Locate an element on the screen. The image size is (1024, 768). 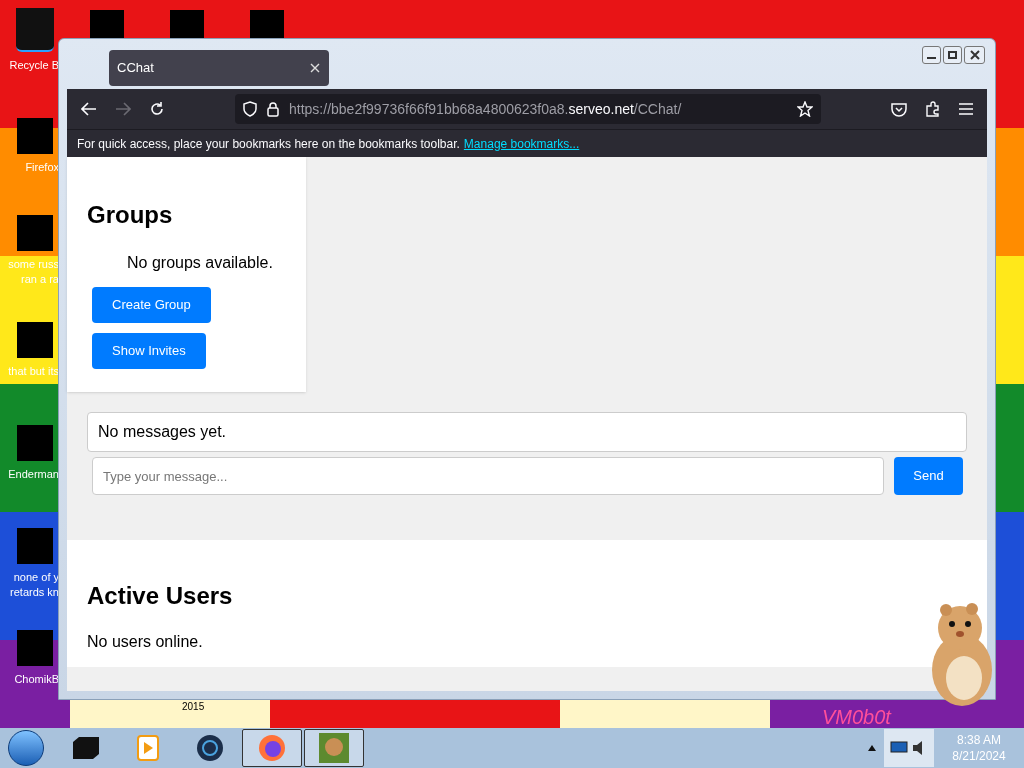
browser-tab: CChat is located at coordinates (219, 68).